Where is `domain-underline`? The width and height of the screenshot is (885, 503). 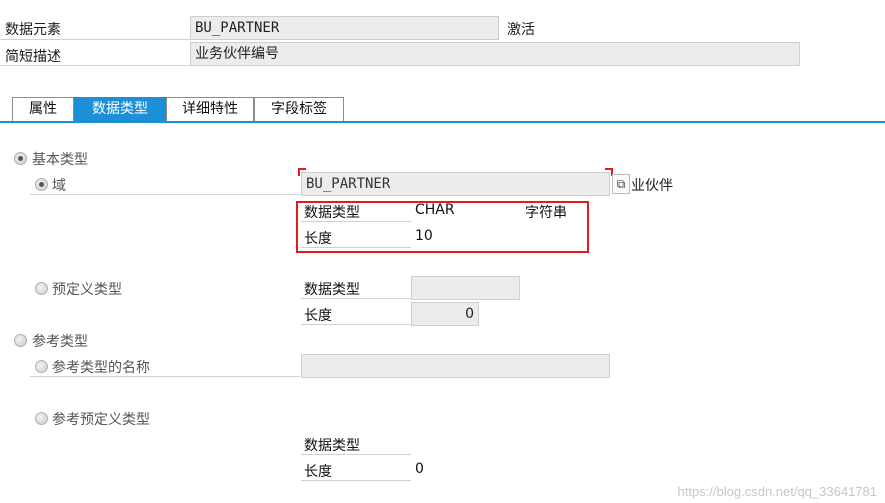
domain-underline is located at coordinates (165, 194).